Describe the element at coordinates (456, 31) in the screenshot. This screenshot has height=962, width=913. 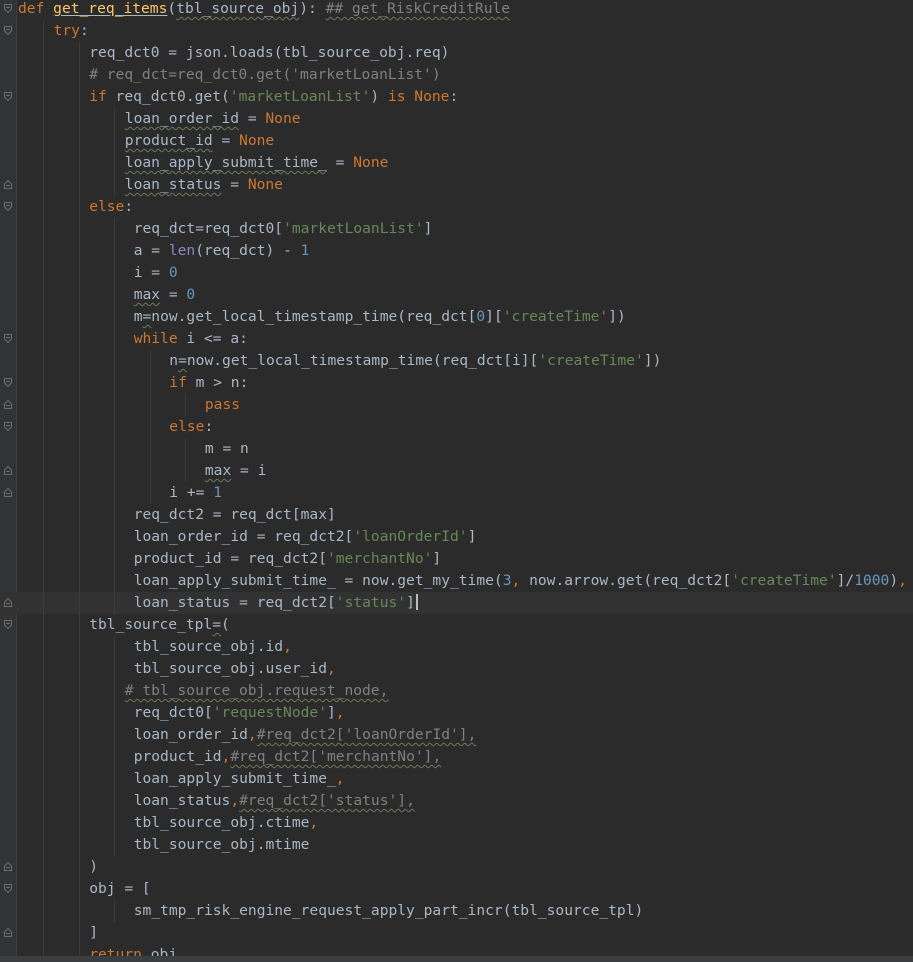
I see `code-line: try:` at that location.